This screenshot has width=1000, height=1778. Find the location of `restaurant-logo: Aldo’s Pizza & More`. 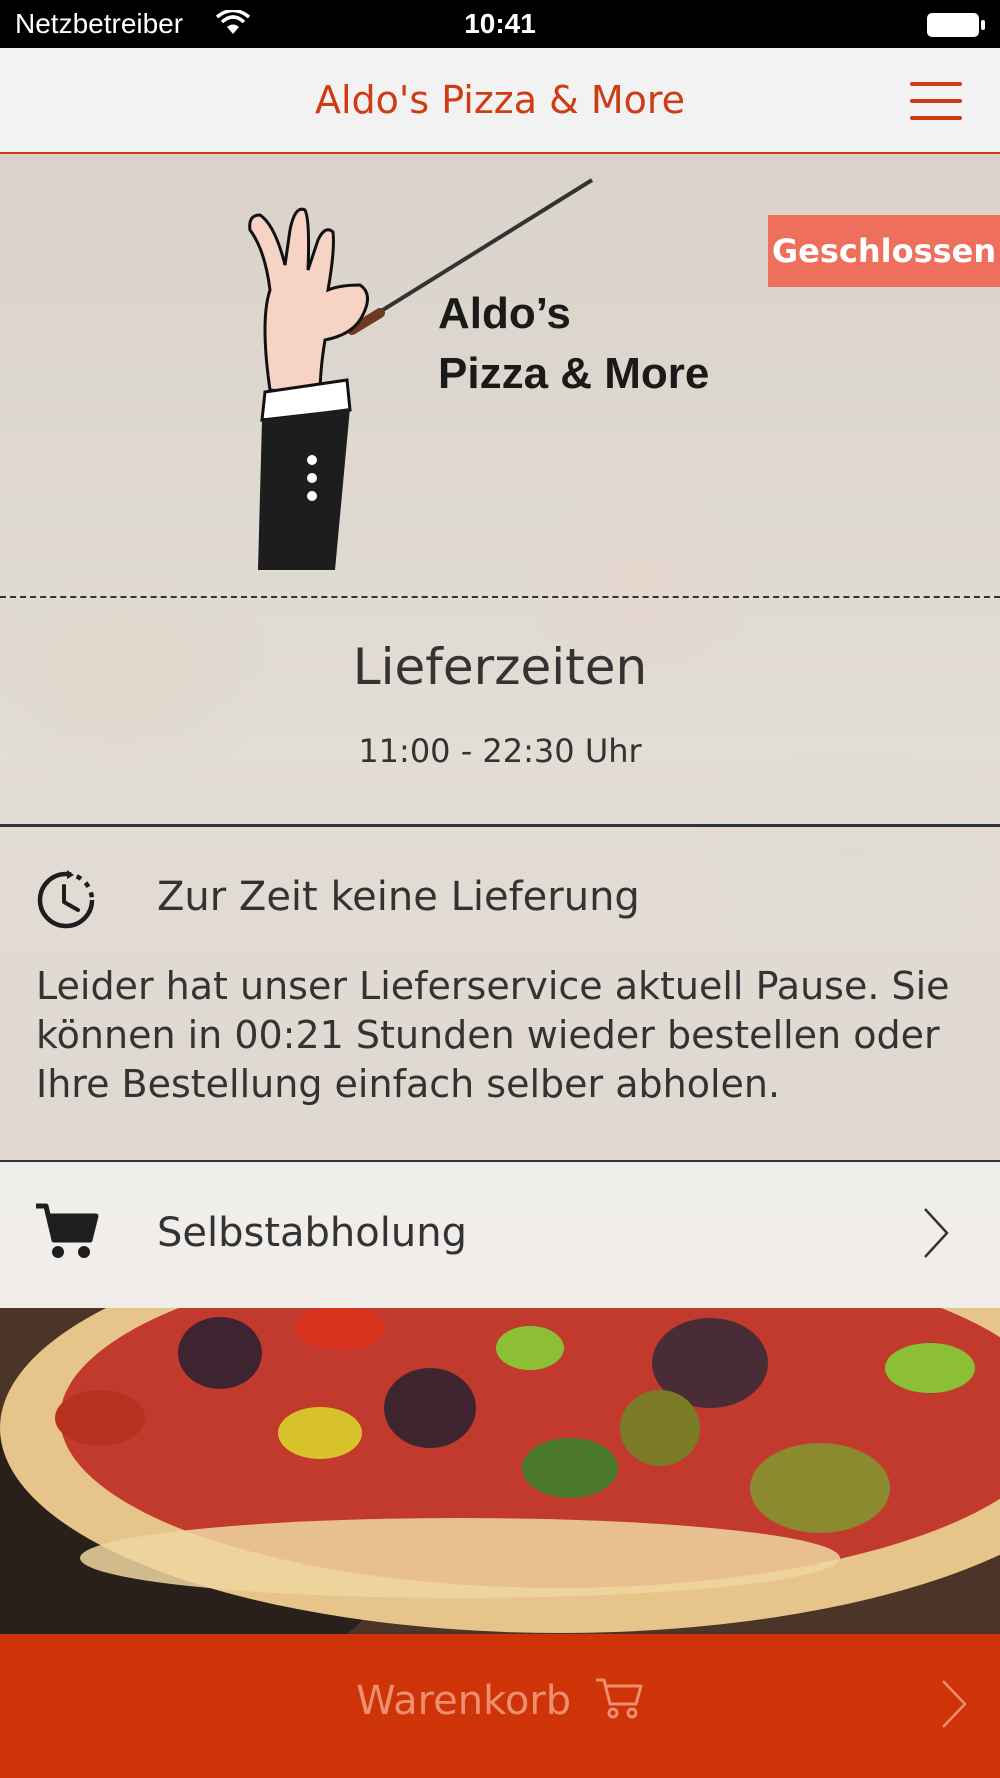

restaurant-logo: Aldo’s Pizza & More is located at coordinates (478, 374).